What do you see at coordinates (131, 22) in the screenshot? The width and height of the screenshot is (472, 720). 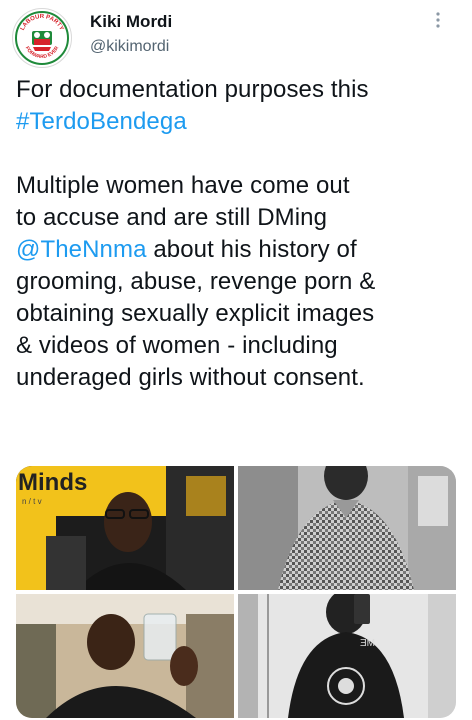 I see `author-display-name: Kiki Mordi` at bounding box center [131, 22].